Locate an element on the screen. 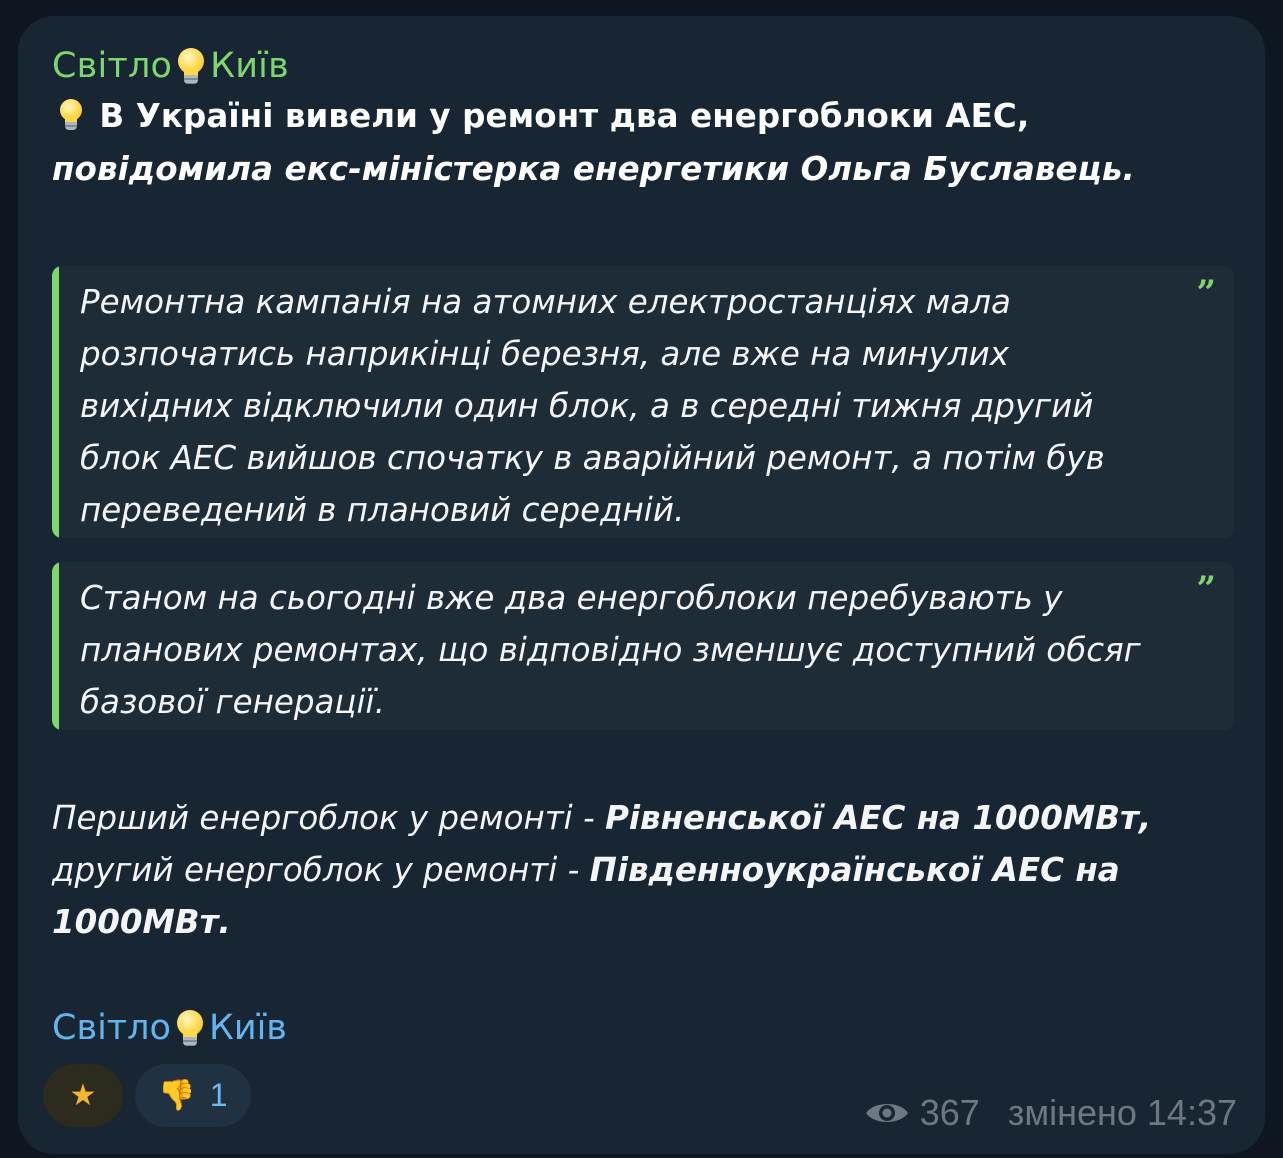 The height and width of the screenshot is (1158, 1283). paragraph-part2: другий енергоблок у ремонті - is located at coordinates (321, 870).